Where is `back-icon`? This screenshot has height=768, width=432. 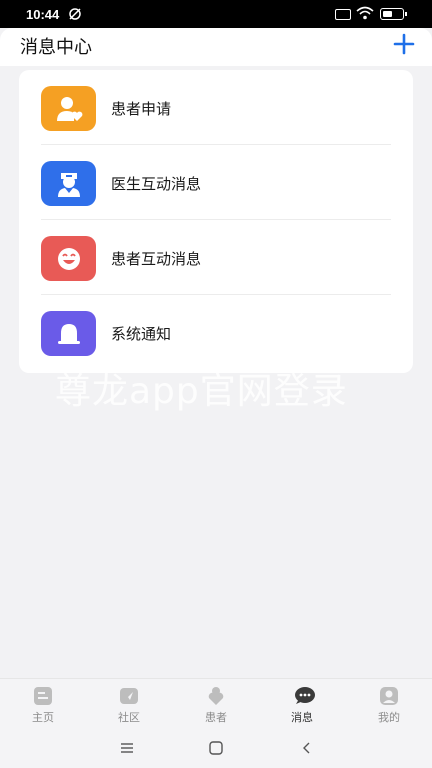
back-icon is located at coordinates (307, 749).